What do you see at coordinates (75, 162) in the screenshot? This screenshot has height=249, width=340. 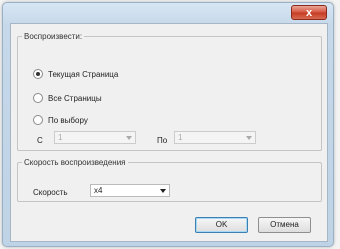 I see `speed-group-title: Скорость воспроизведения` at bounding box center [75, 162].